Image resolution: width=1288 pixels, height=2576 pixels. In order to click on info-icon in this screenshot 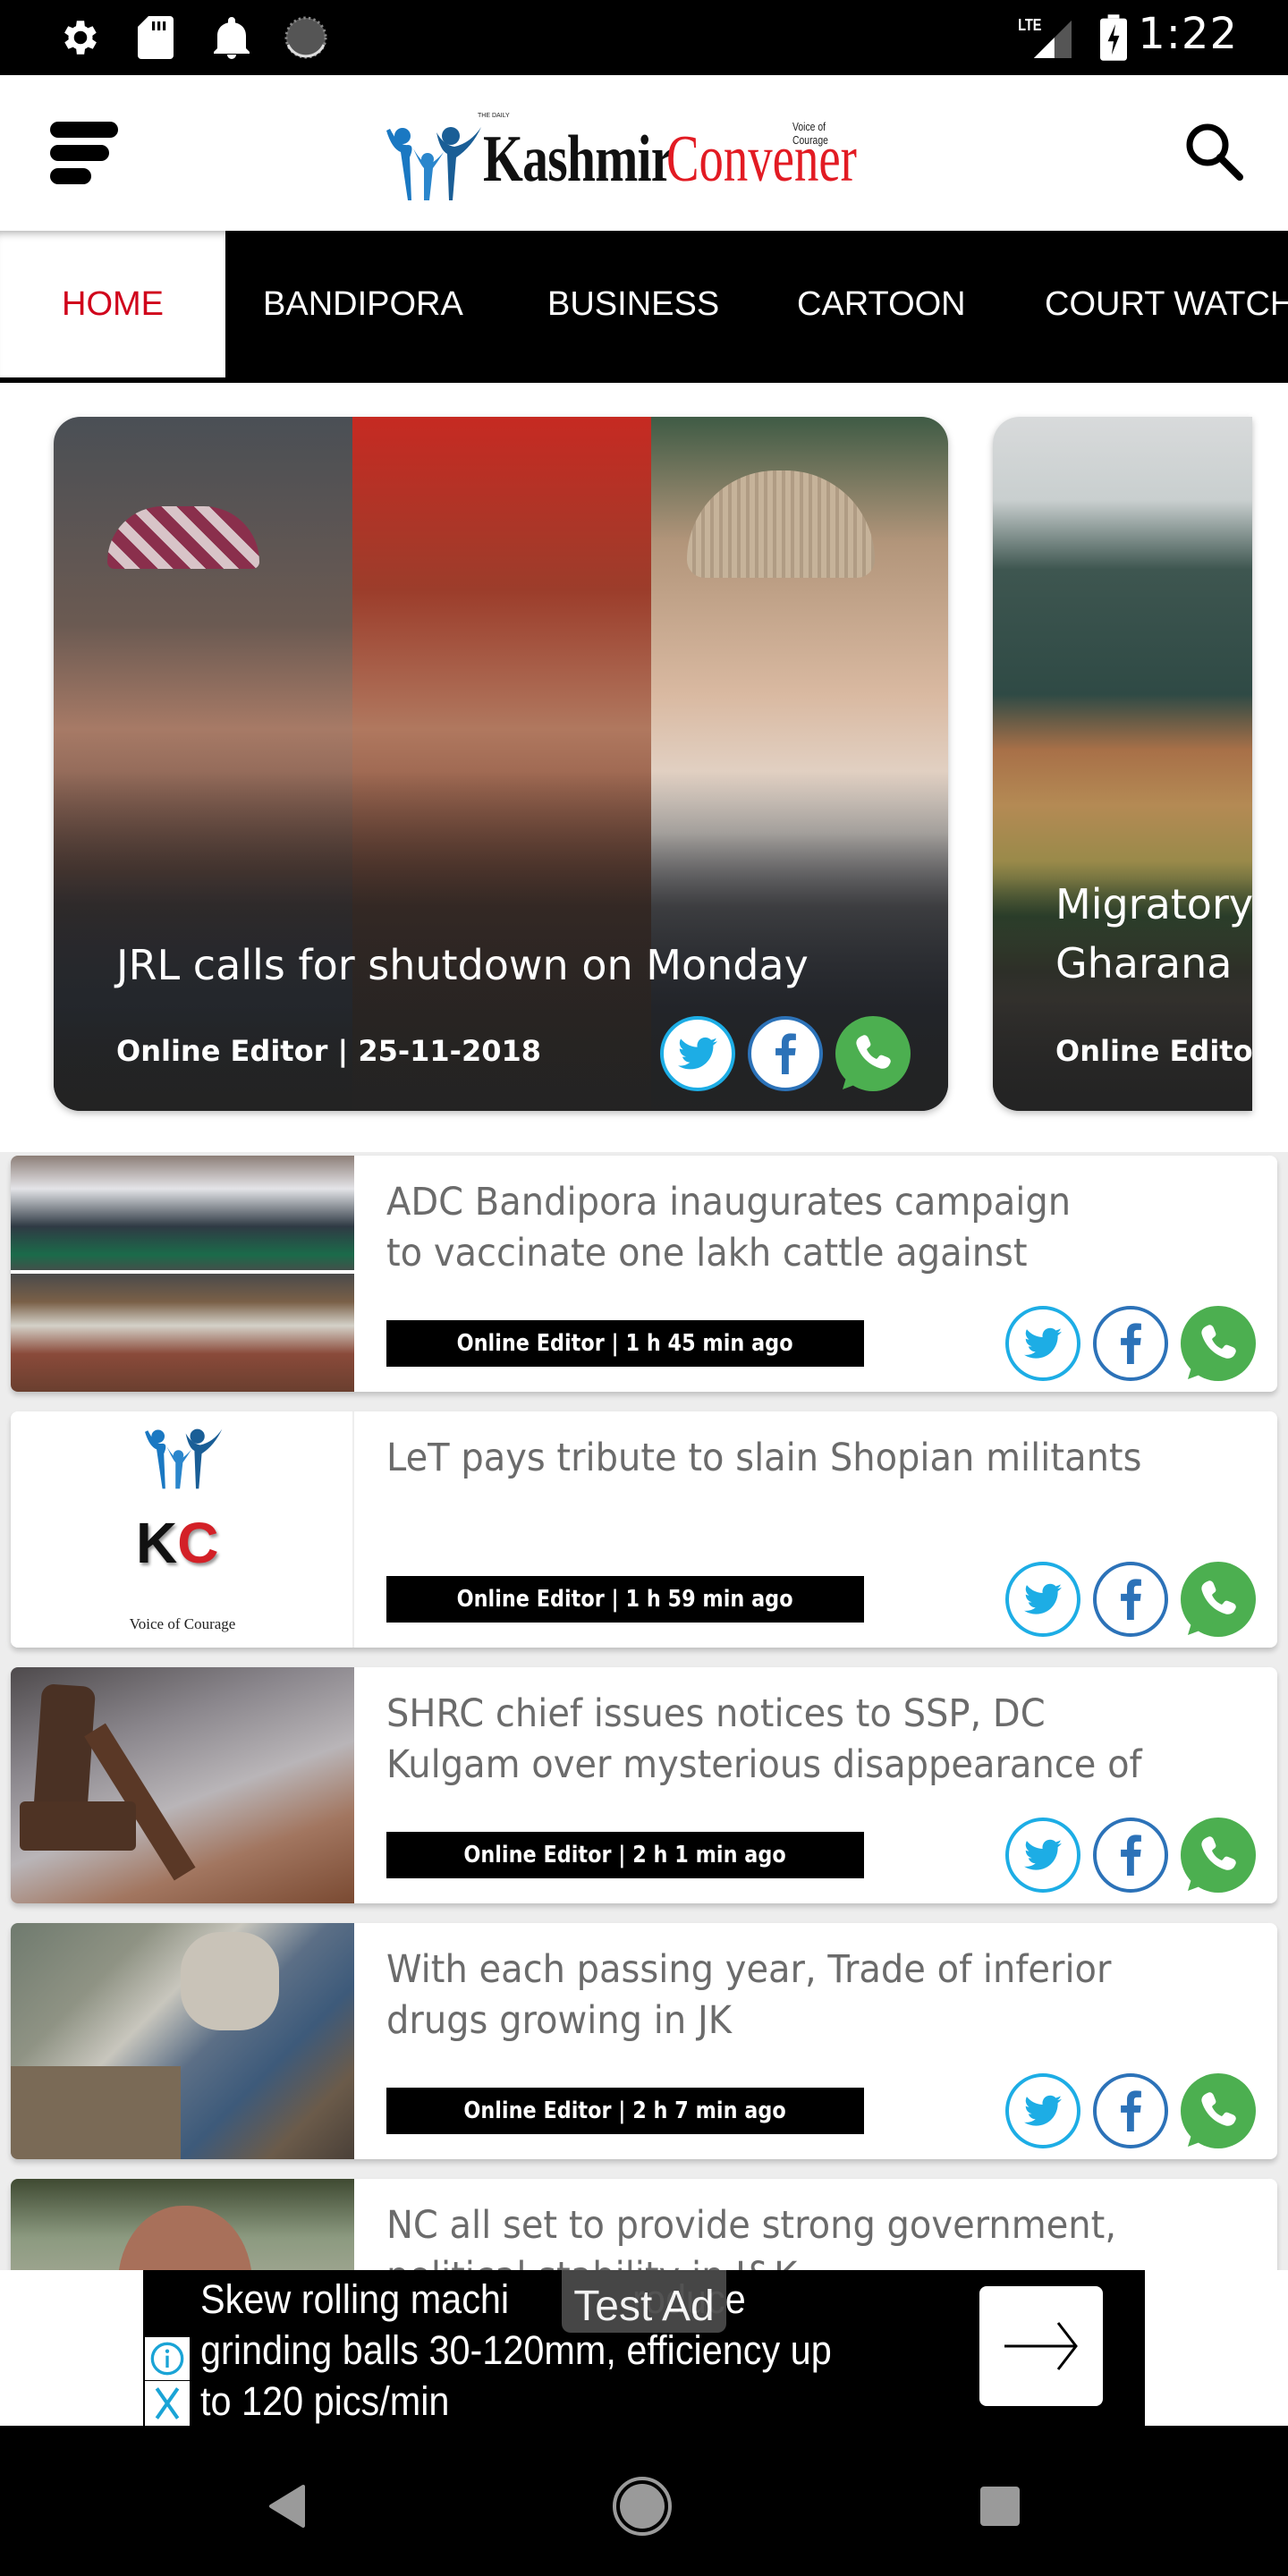, I will do `click(167, 2359)`.